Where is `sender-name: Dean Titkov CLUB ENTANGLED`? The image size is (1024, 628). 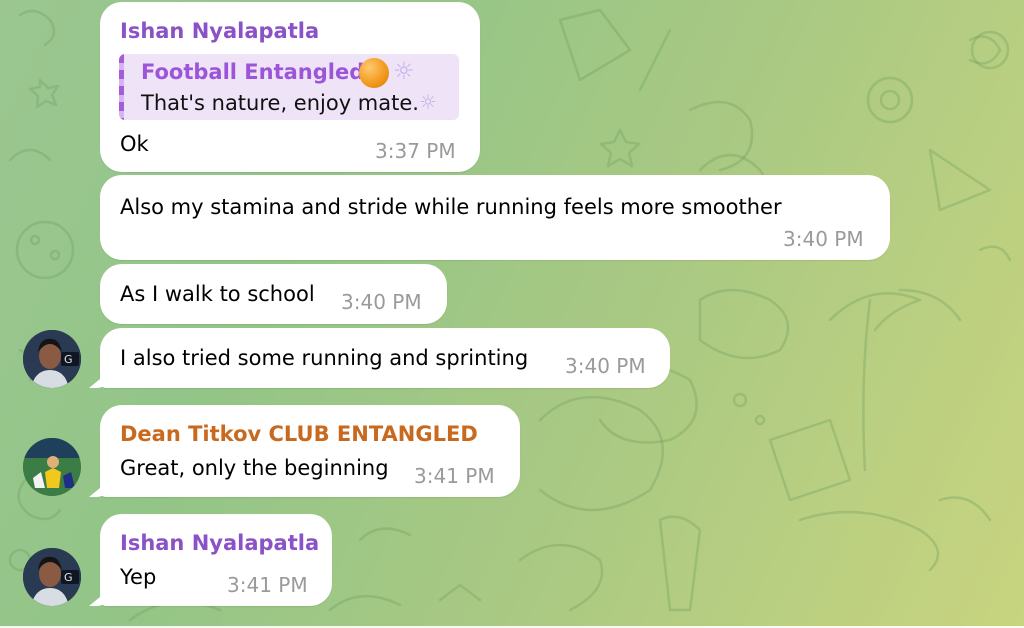
sender-name: Dean Titkov CLUB ENTANGLED is located at coordinates (299, 434).